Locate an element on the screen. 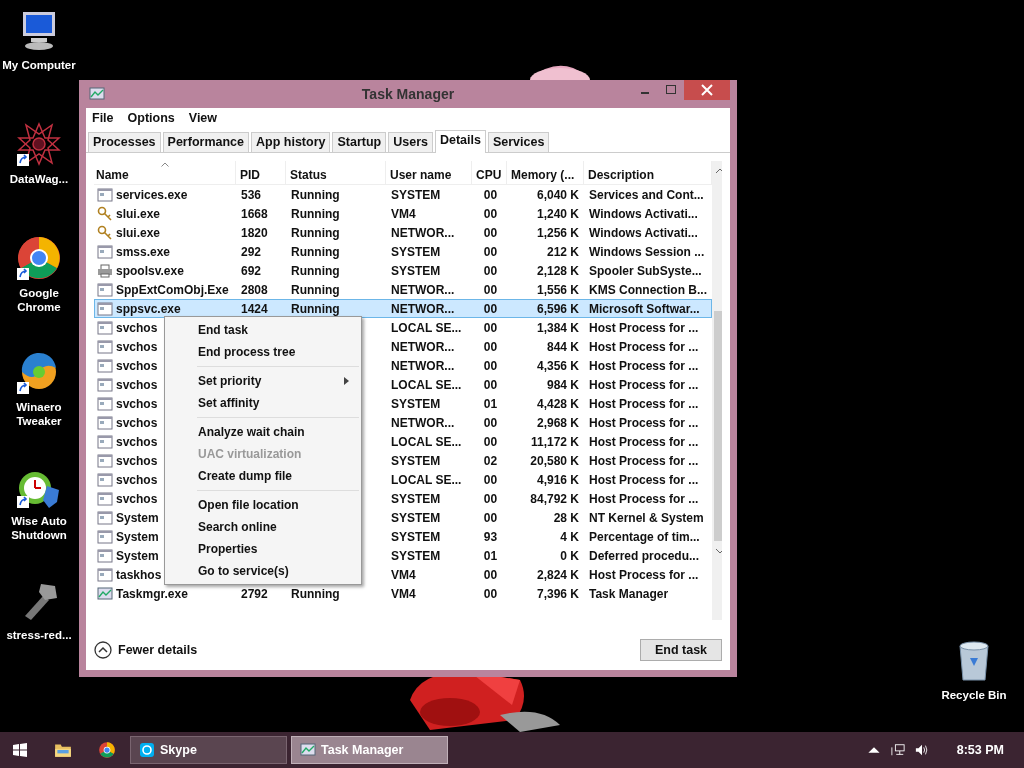 The width and height of the screenshot is (1024, 768). pid-cell: 292 is located at coordinates (251, 251).